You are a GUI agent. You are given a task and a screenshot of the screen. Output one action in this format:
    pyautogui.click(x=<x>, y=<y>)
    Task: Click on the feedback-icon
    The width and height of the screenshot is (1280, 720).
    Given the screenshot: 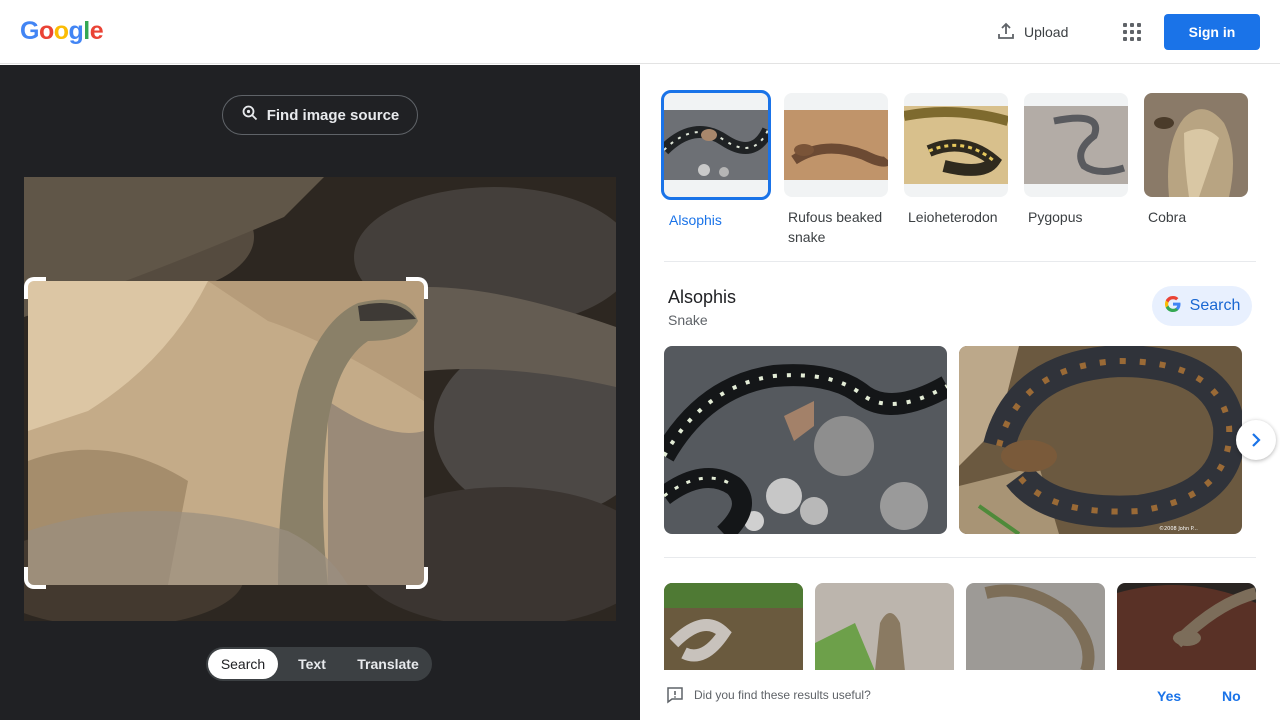 What is the action you would take?
    pyautogui.click(x=675, y=697)
    